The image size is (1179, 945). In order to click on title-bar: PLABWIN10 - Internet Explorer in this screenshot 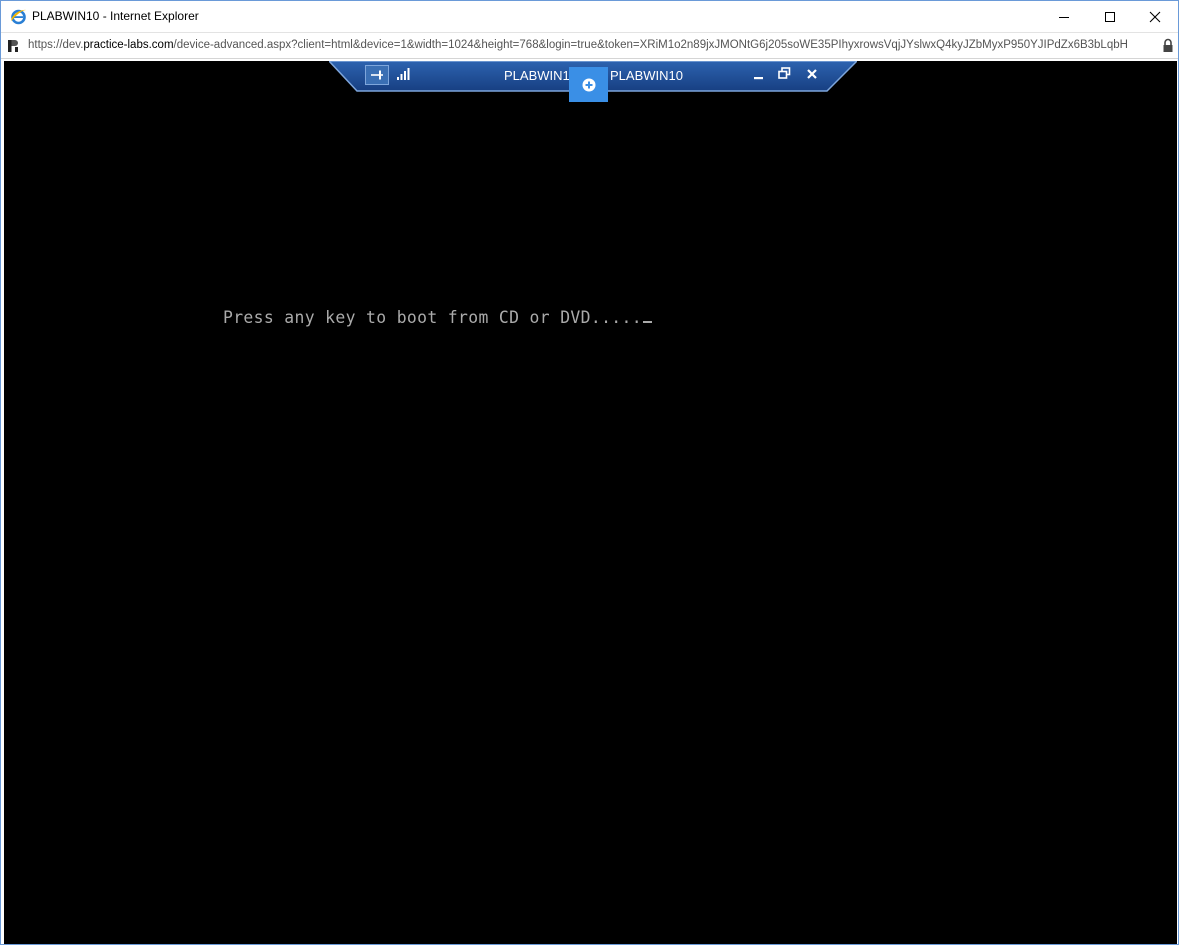, I will do `click(589, 16)`.